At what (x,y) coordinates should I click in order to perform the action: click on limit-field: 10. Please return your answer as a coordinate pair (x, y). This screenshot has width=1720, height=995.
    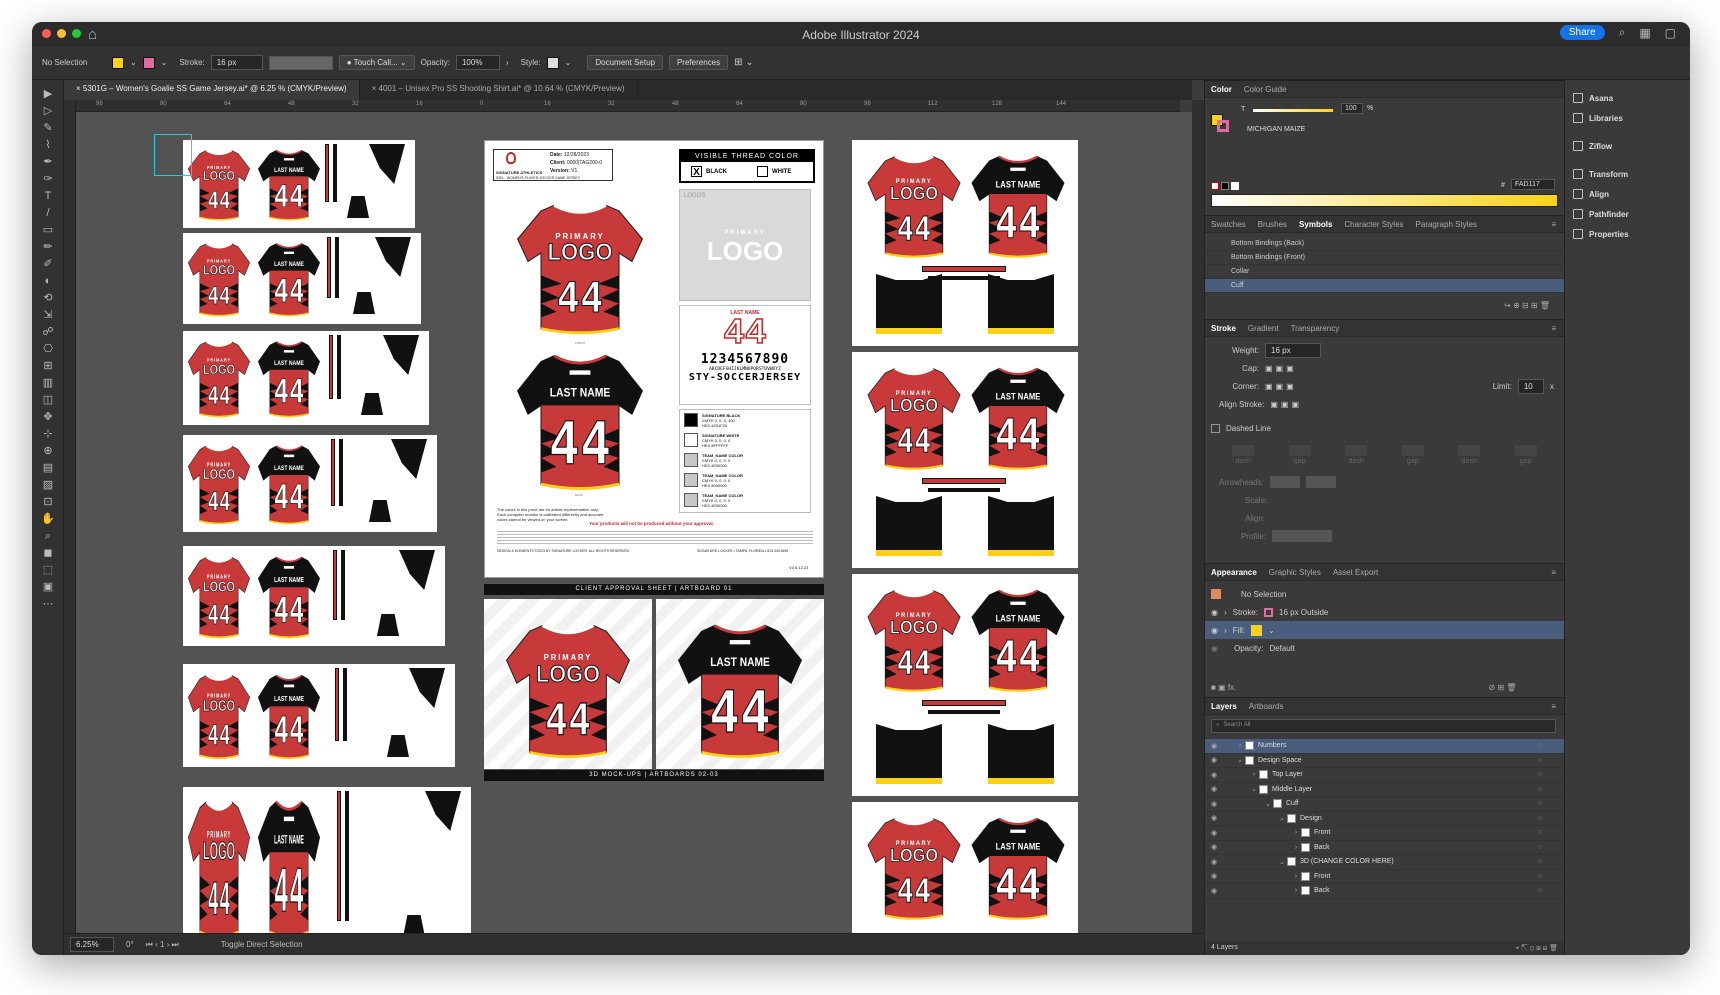
    Looking at the image, I should click on (1530, 386).